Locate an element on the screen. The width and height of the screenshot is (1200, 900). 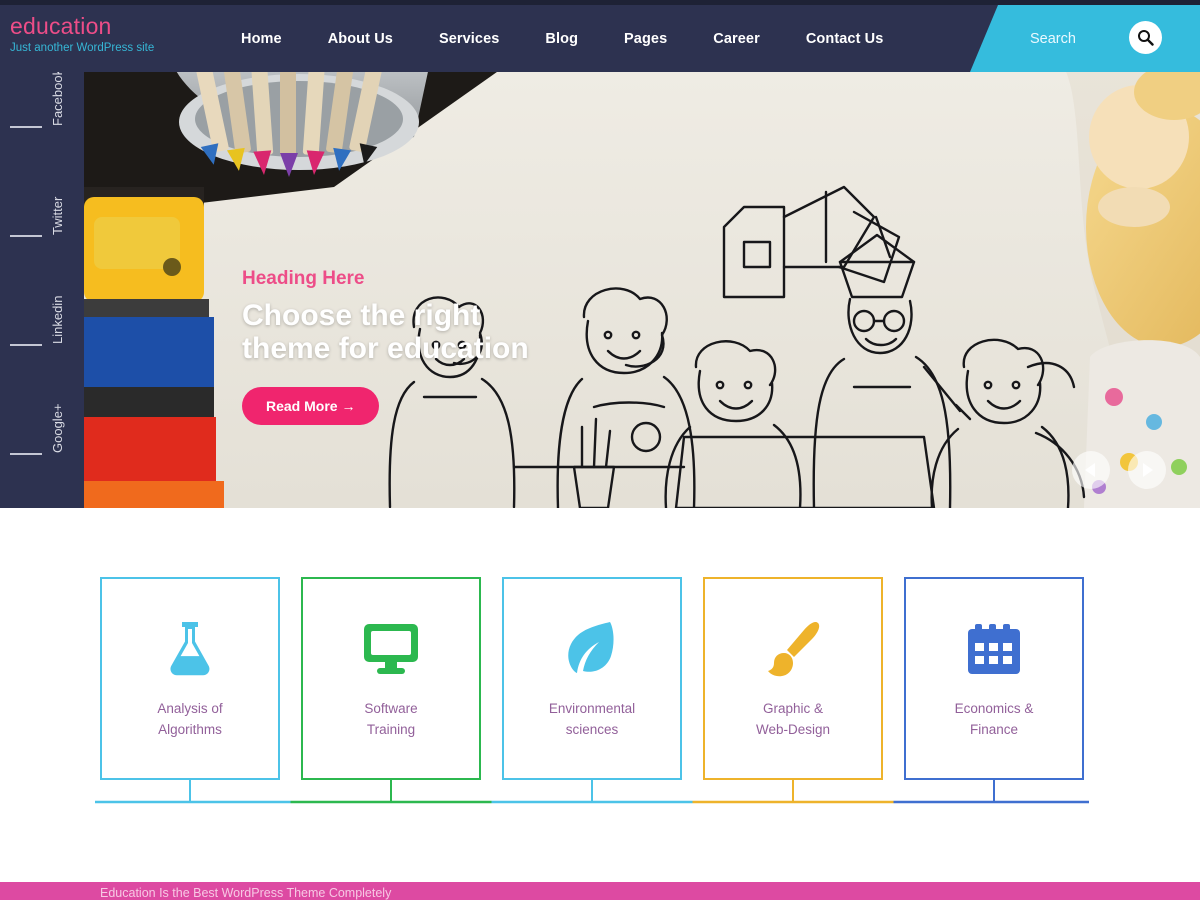
site-title: education is located at coordinates (61, 26).